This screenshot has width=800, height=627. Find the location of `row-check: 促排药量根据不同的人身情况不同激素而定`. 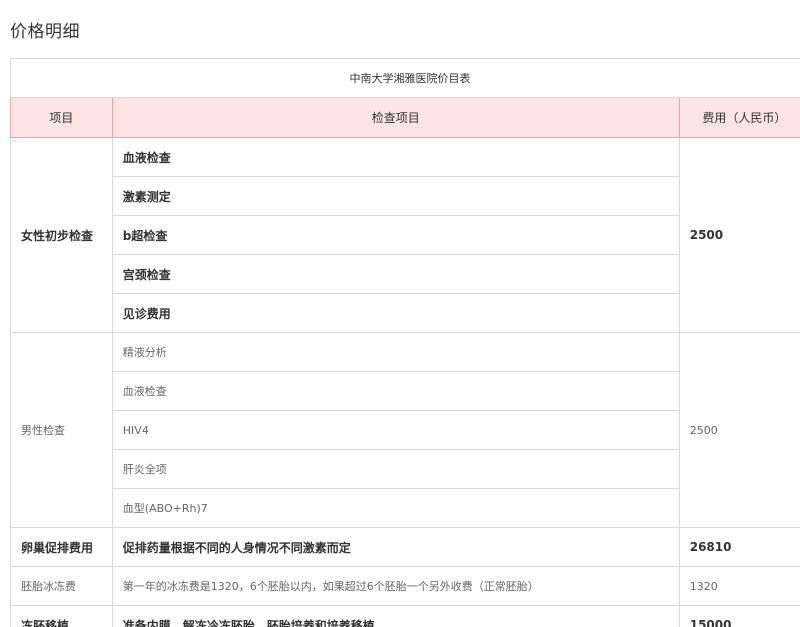

row-check: 促排药量根据不同的人身情况不同激素而定 is located at coordinates (395, 547).